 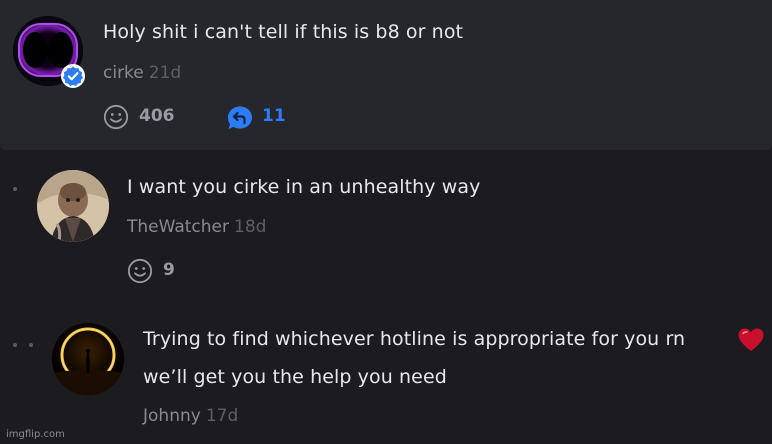 What do you see at coordinates (240, 117) in the screenshot?
I see `reply-bubble-icon` at bounding box center [240, 117].